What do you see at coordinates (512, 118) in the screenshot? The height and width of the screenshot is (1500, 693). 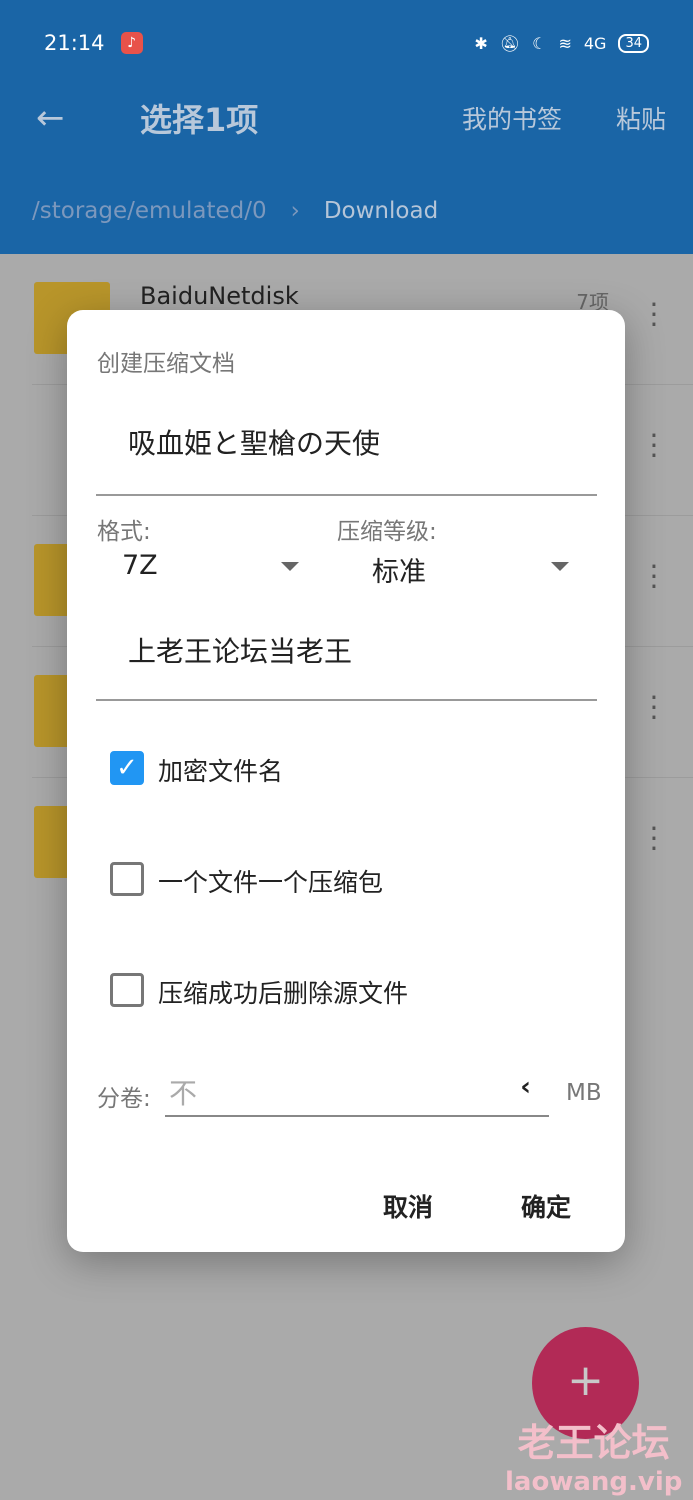 I see `bookmarks-button: 我的书签` at bounding box center [512, 118].